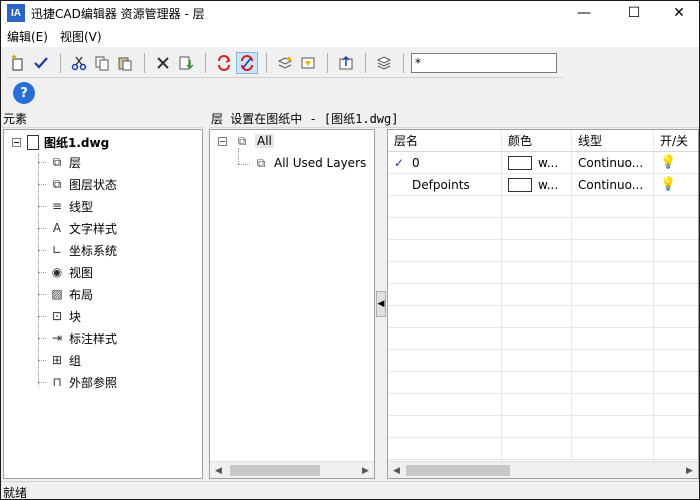 This screenshot has height=500, width=700. I want to click on tree-item-layer-state: ⧉ 图层状态, so click(77, 184).